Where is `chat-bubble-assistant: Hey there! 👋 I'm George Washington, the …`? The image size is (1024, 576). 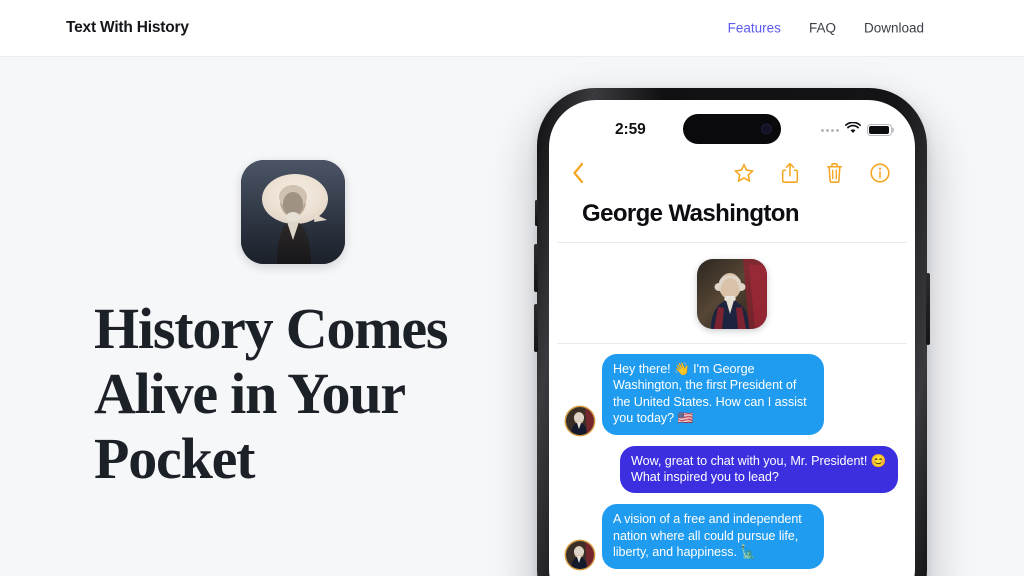 chat-bubble-assistant: Hey there! 👋 I'm George Washington, the … is located at coordinates (713, 394).